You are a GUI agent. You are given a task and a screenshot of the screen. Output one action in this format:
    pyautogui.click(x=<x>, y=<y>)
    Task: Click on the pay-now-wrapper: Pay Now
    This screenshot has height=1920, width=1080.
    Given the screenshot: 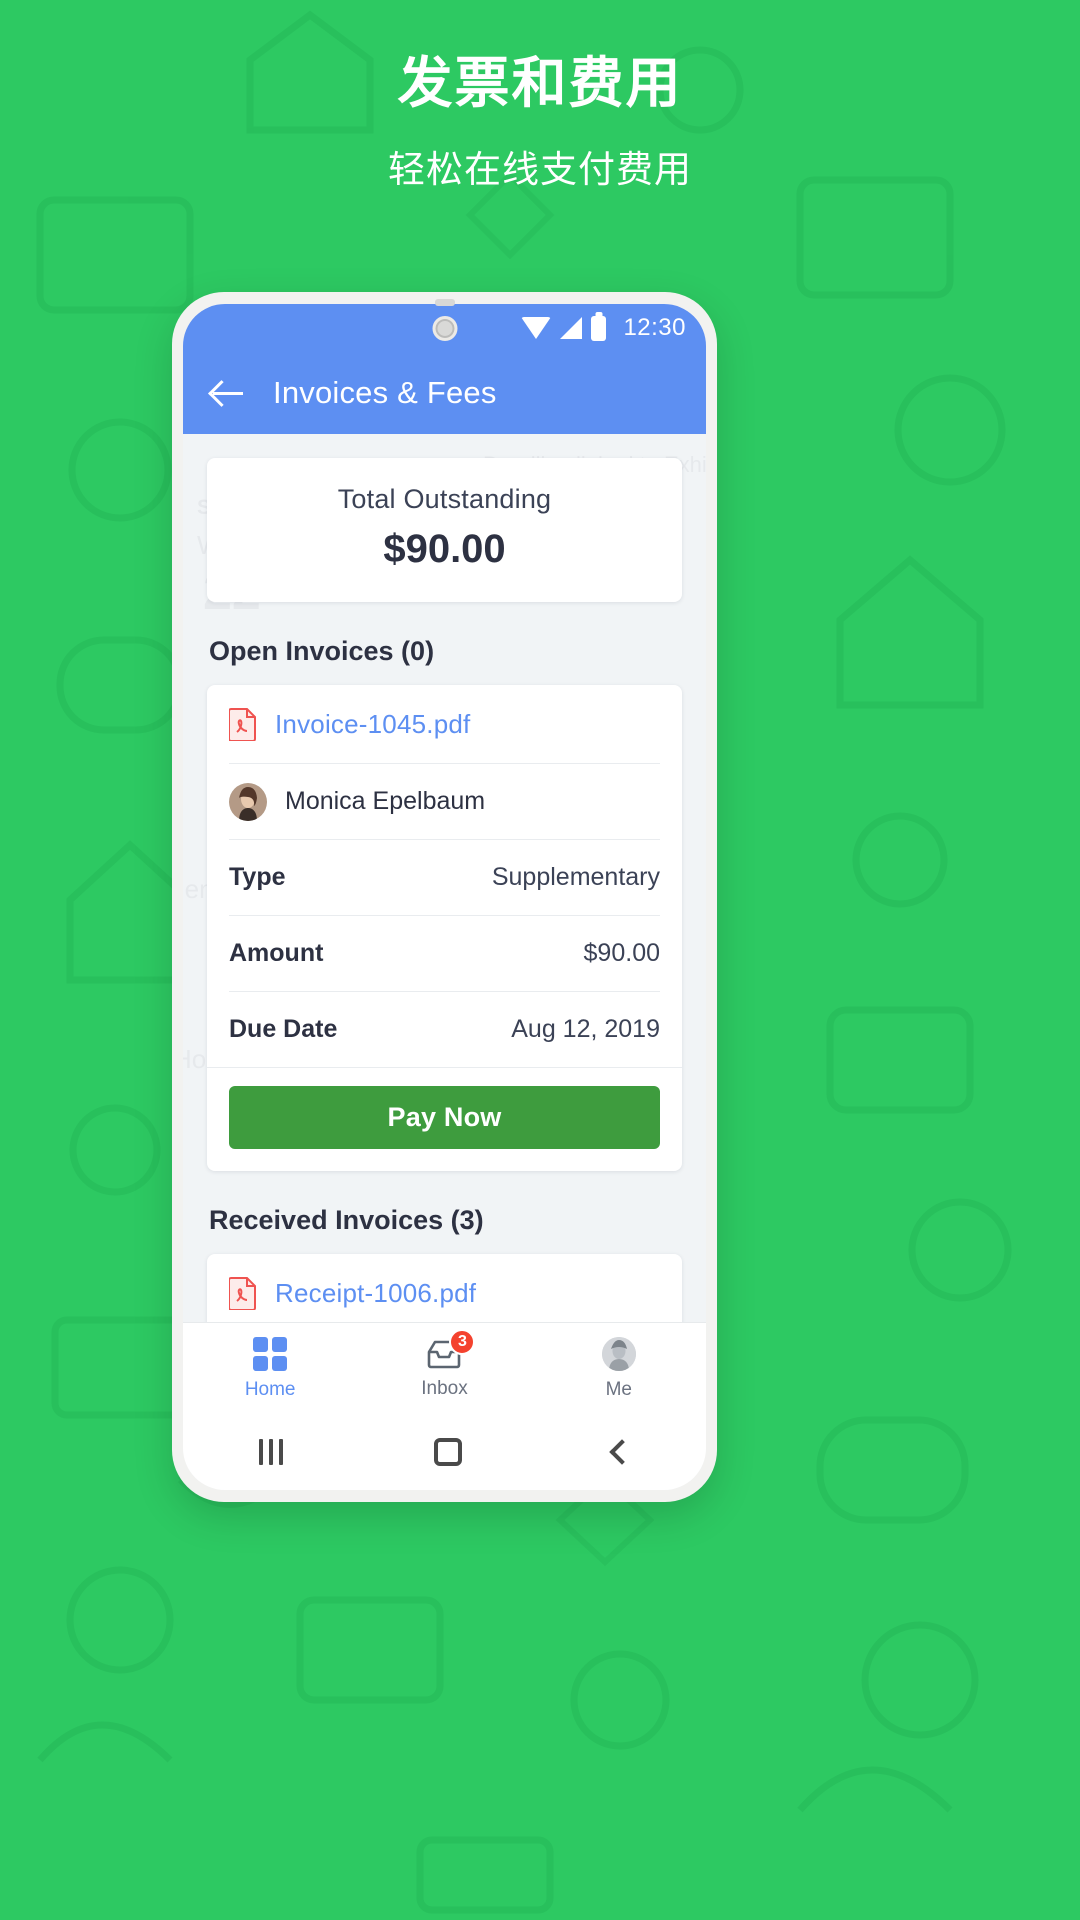 What is the action you would take?
    pyautogui.click(x=444, y=1119)
    